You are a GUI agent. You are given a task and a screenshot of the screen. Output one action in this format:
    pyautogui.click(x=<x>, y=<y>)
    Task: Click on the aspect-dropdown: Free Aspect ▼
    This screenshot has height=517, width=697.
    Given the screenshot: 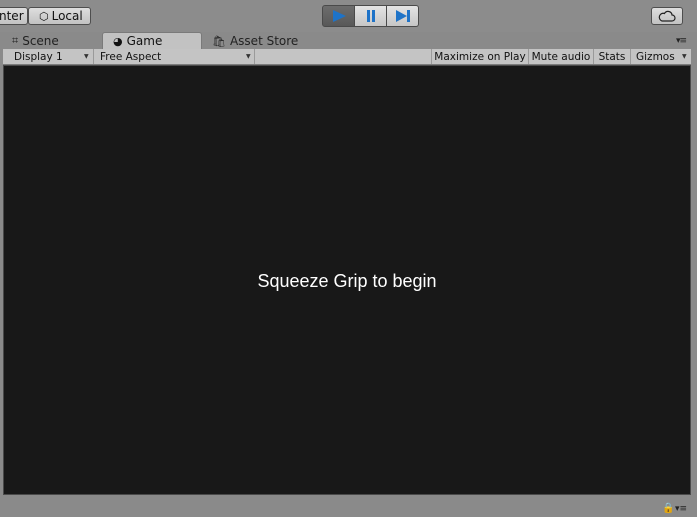 What is the action you would take?
    pyautogui.click(x=174, y=56)
    